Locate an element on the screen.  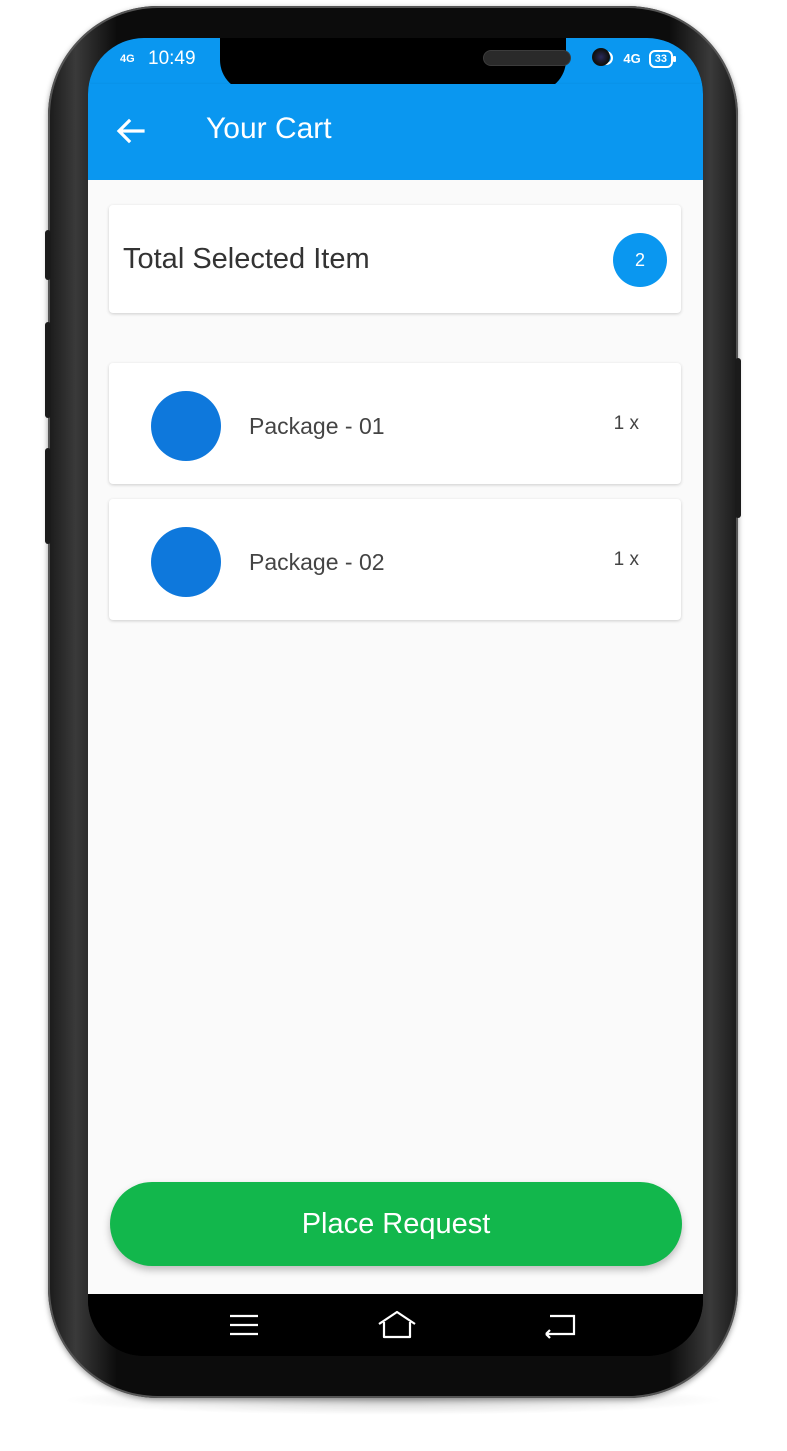
power-button is located at coordinates (738, 438).